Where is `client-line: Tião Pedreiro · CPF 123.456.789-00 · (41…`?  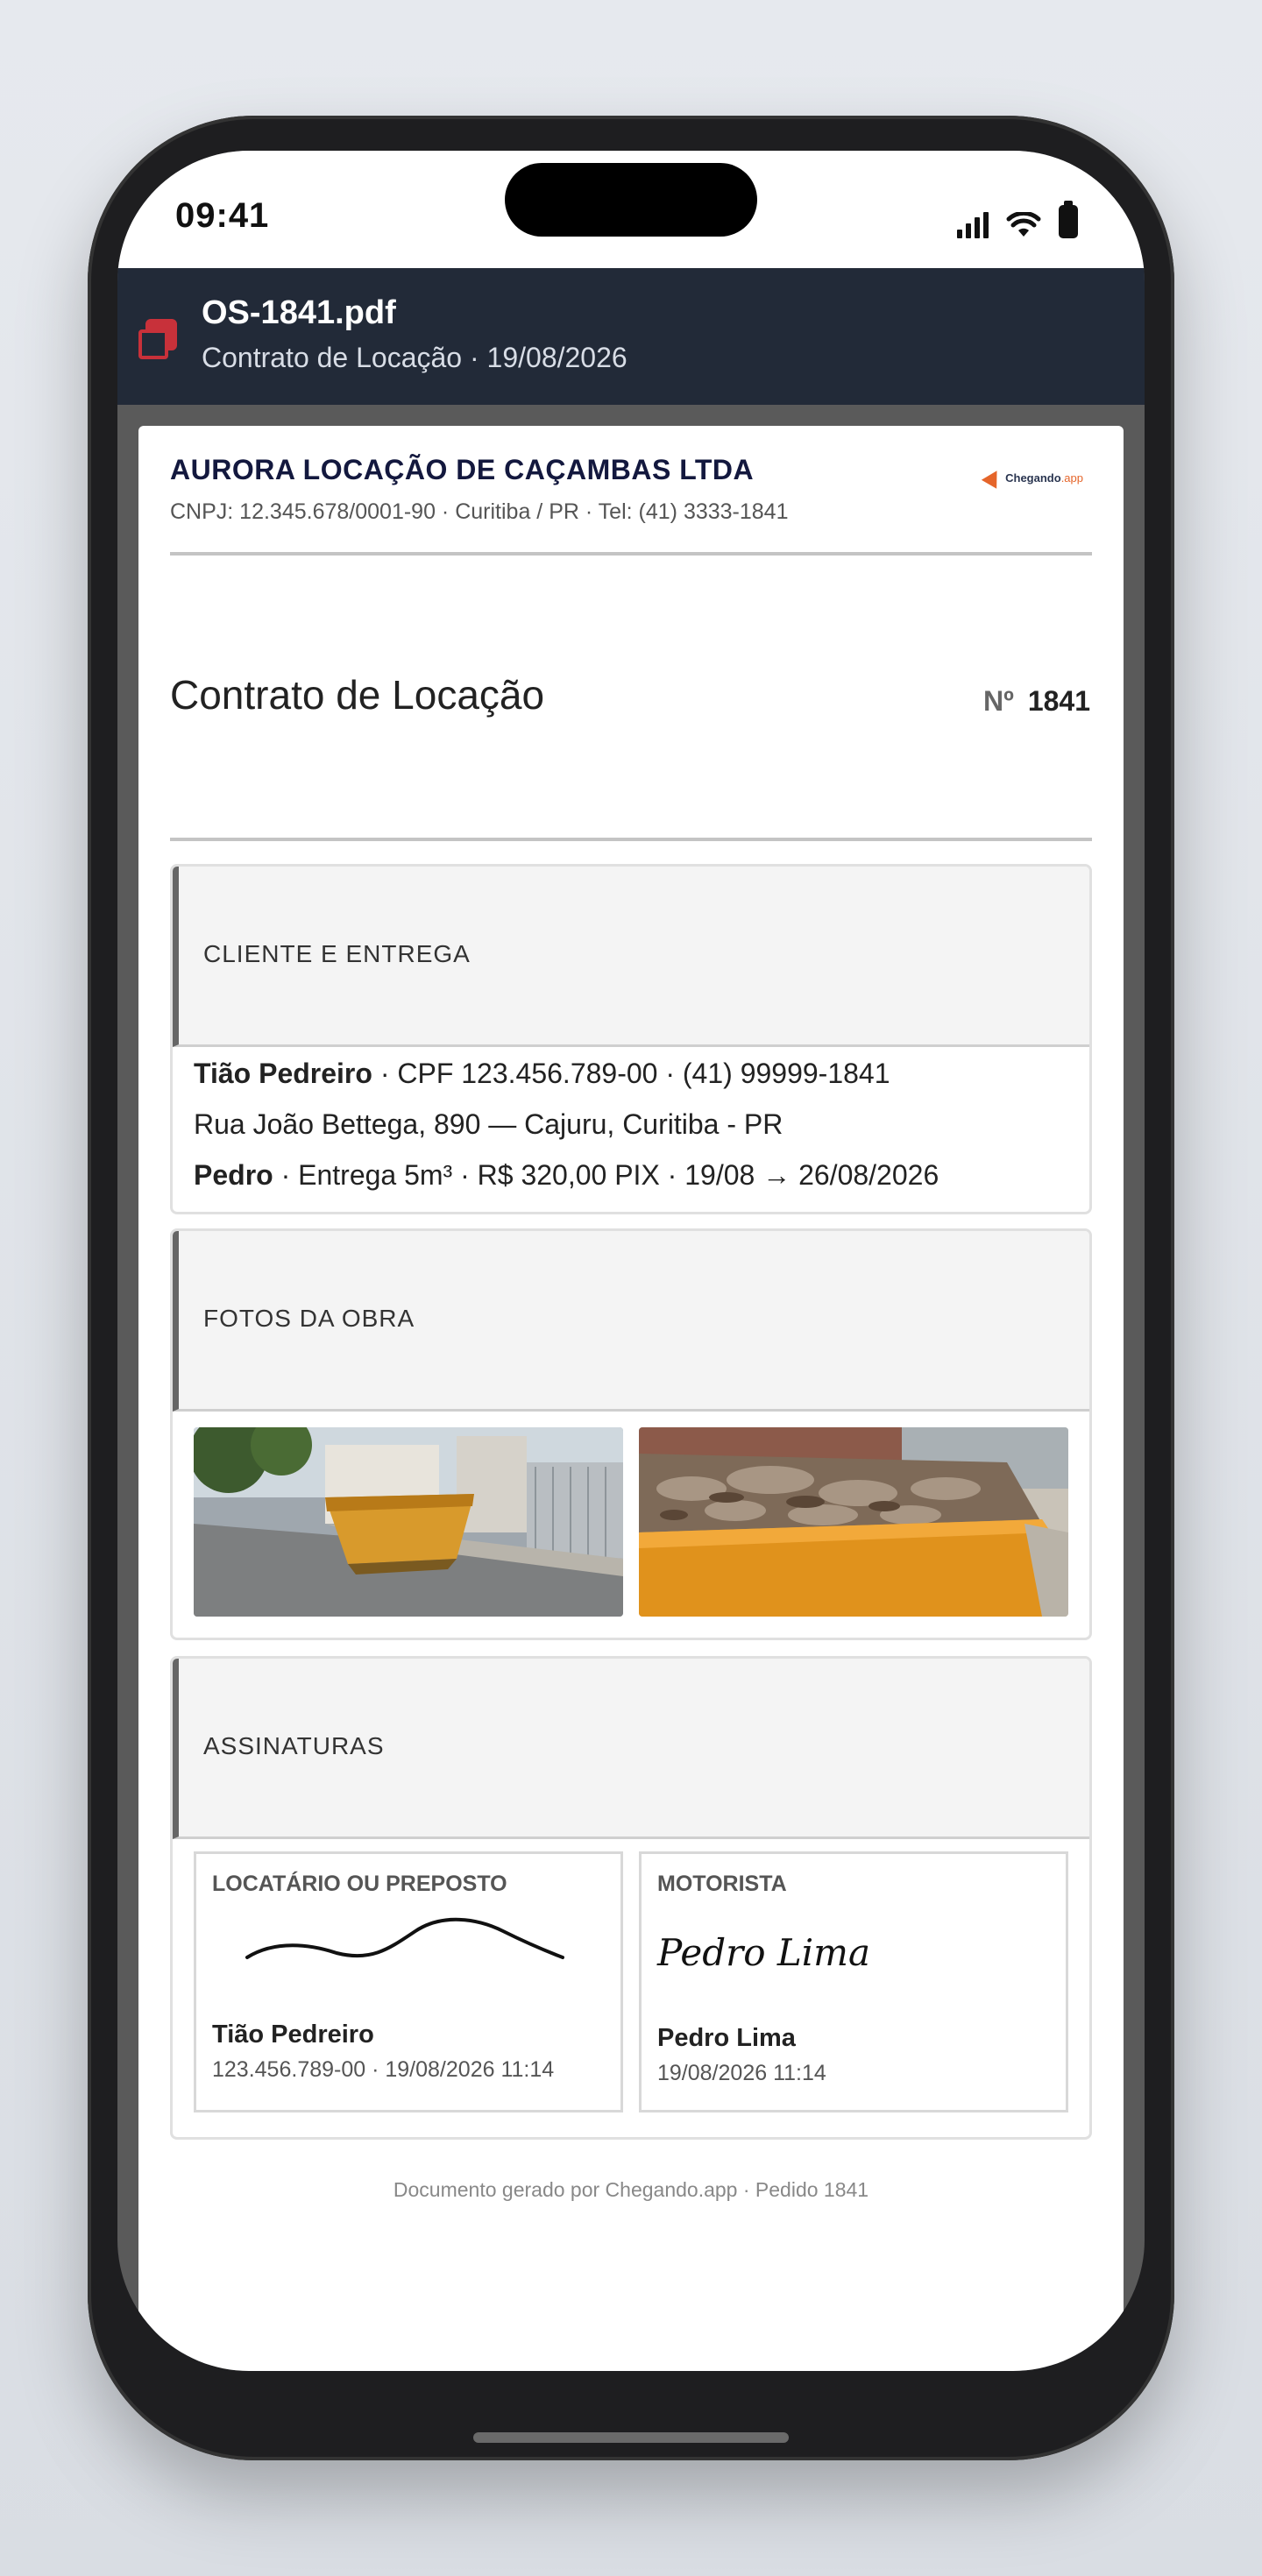
client-line: Tião Pedreiro · CPF 123.456.789-00 · (41… is located at coordinates (542, 1074).